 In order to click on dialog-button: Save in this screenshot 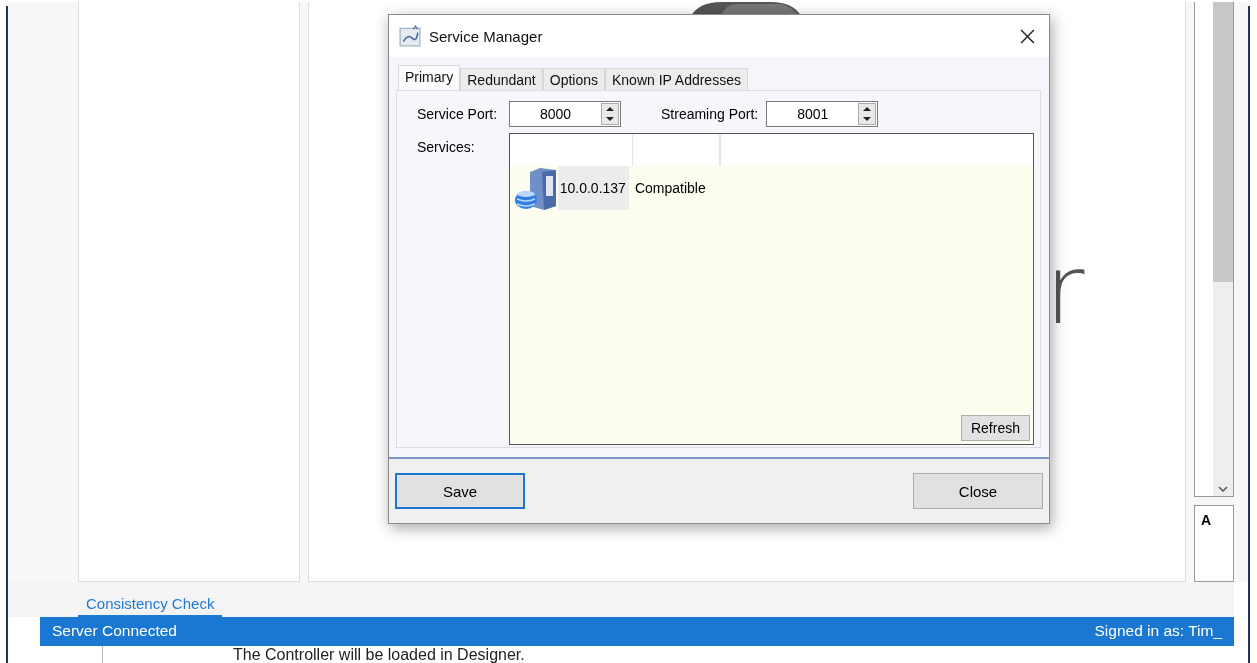, I will do `click(460, 491)`.